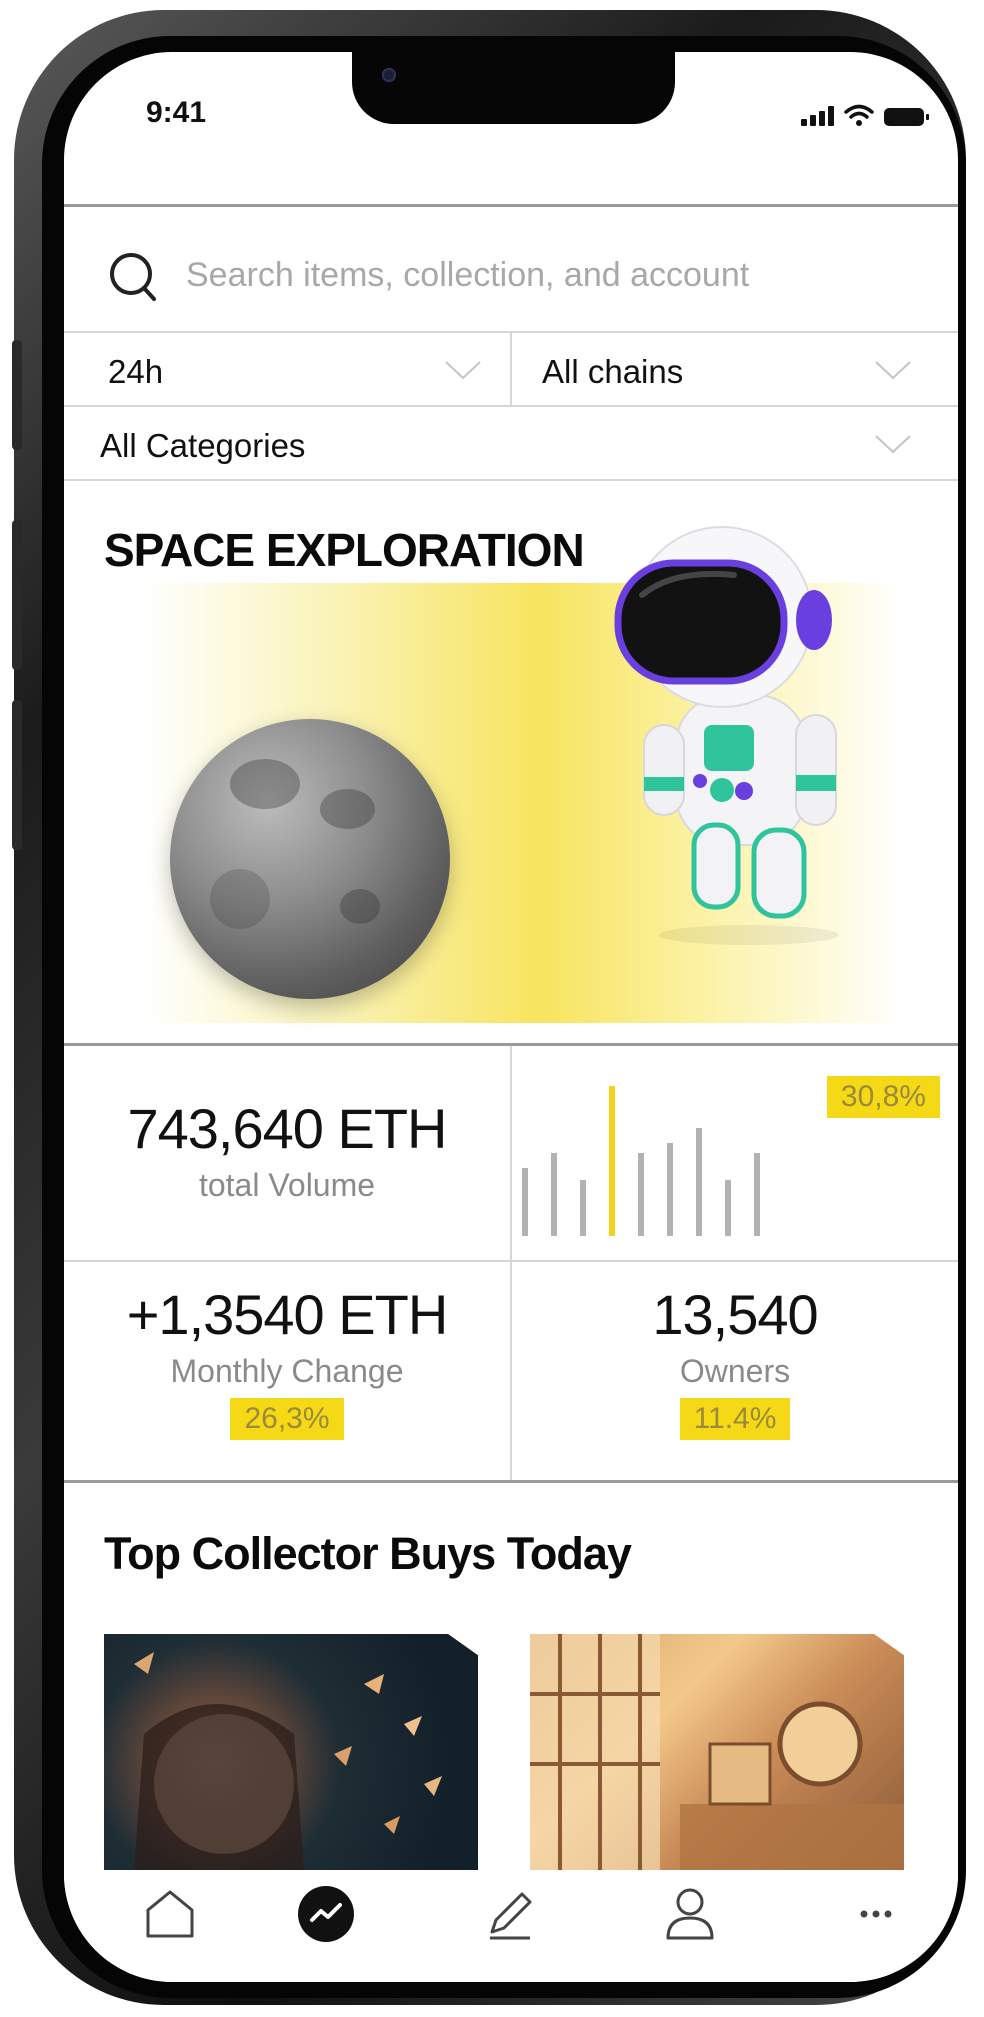 This screenshot has height=2017, width=984. What do you see at coordinates (511, 444) in the screenshot?
I see `category-dropdown: All Categories` at bounding box center [511, 444].